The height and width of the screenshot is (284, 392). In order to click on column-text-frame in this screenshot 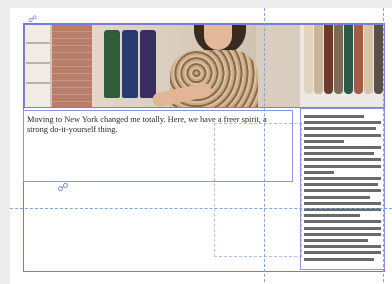, I will do `click(342, 189)`.